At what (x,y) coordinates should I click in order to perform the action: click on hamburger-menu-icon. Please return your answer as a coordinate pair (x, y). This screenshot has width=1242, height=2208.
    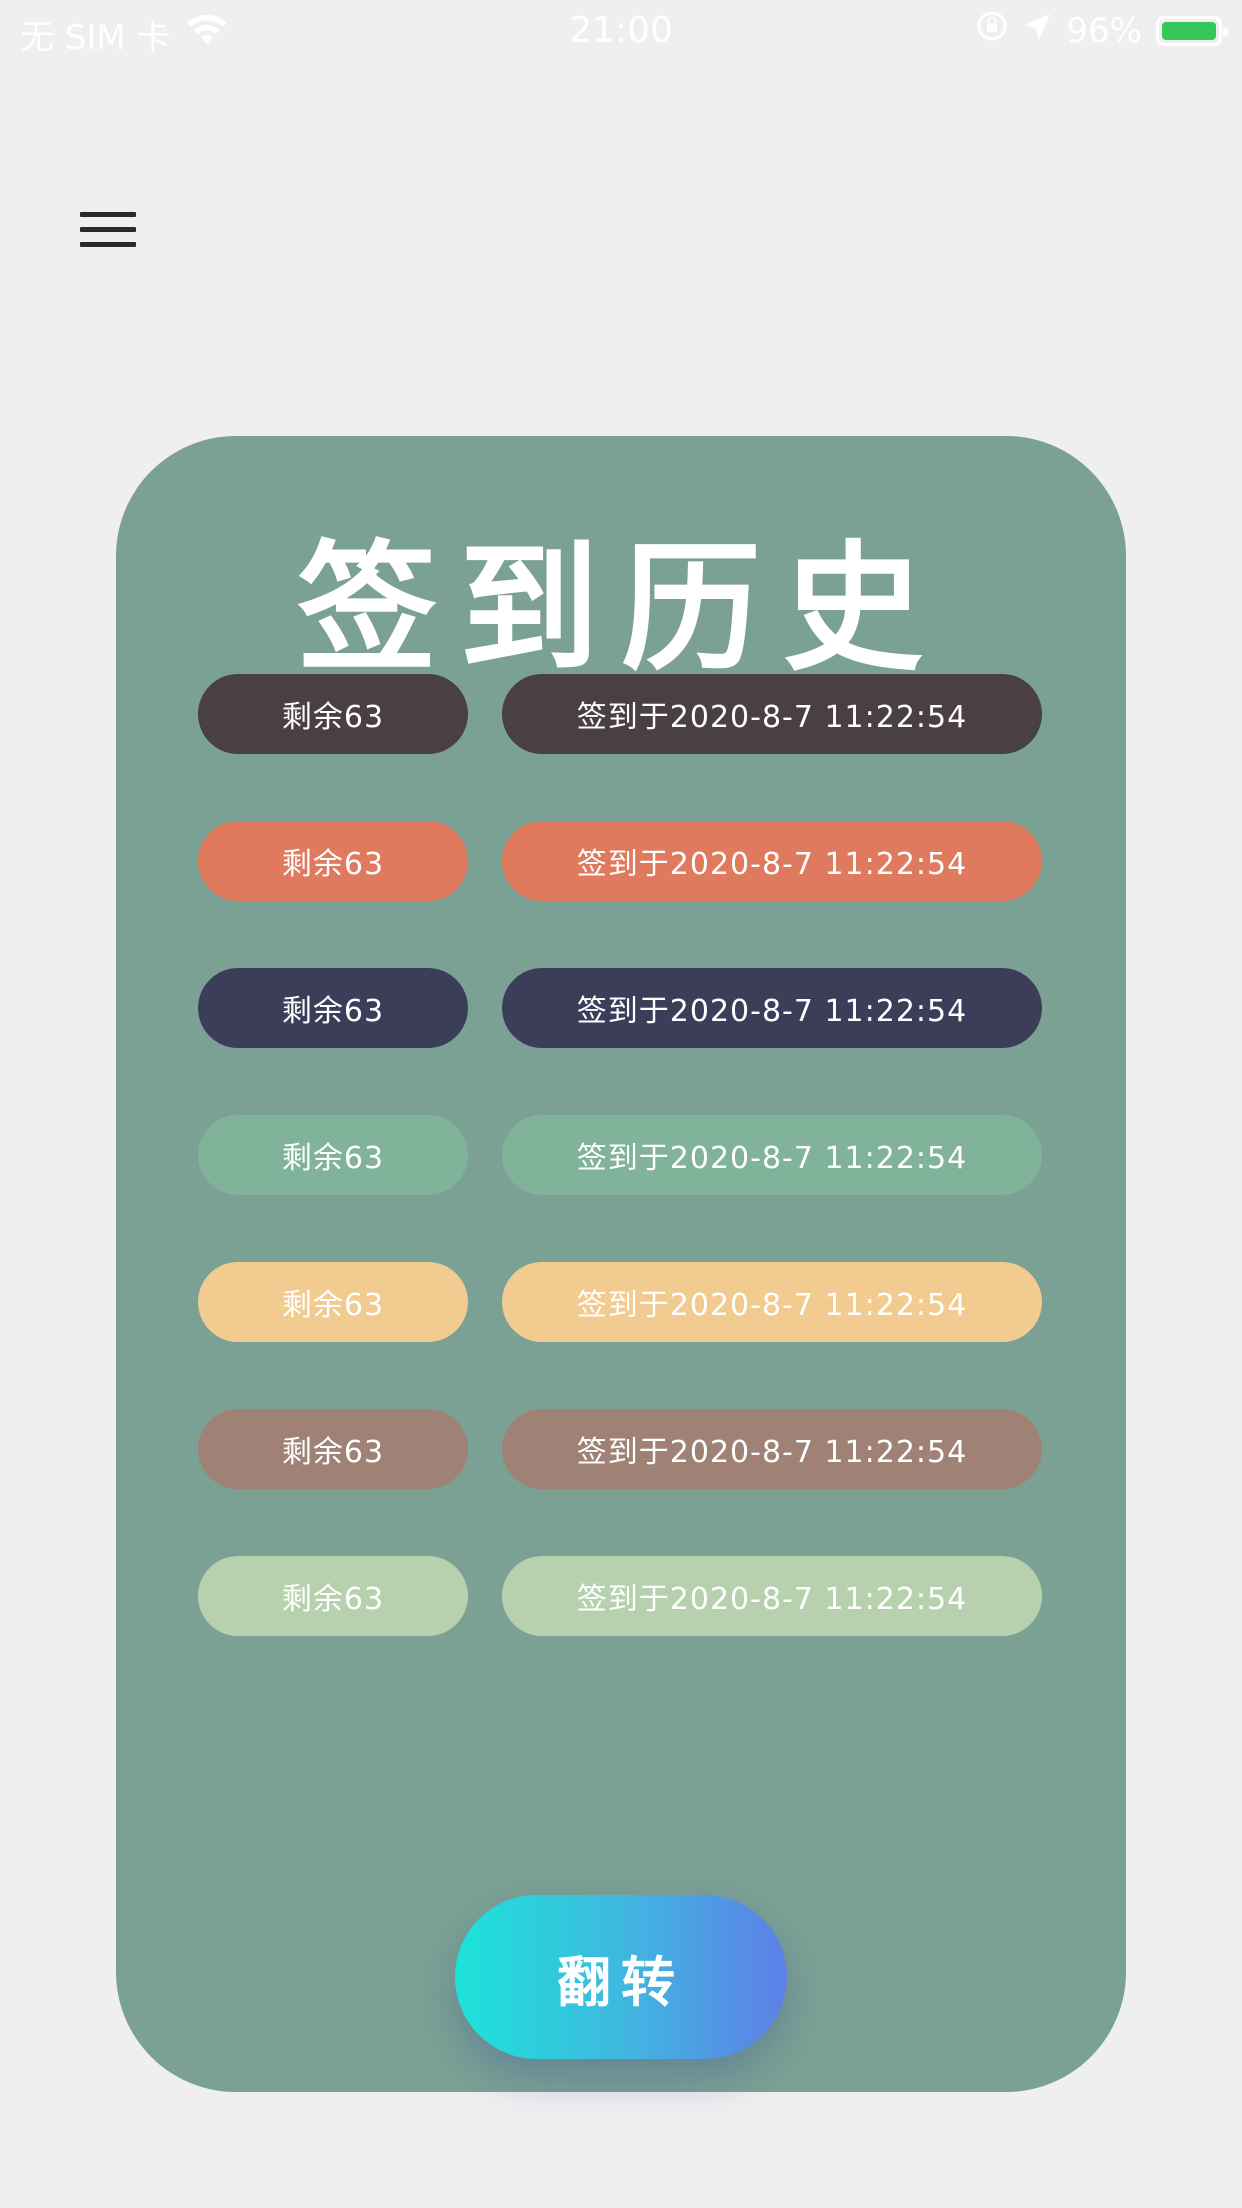
    Looking at the image, I should click on (108, 232).